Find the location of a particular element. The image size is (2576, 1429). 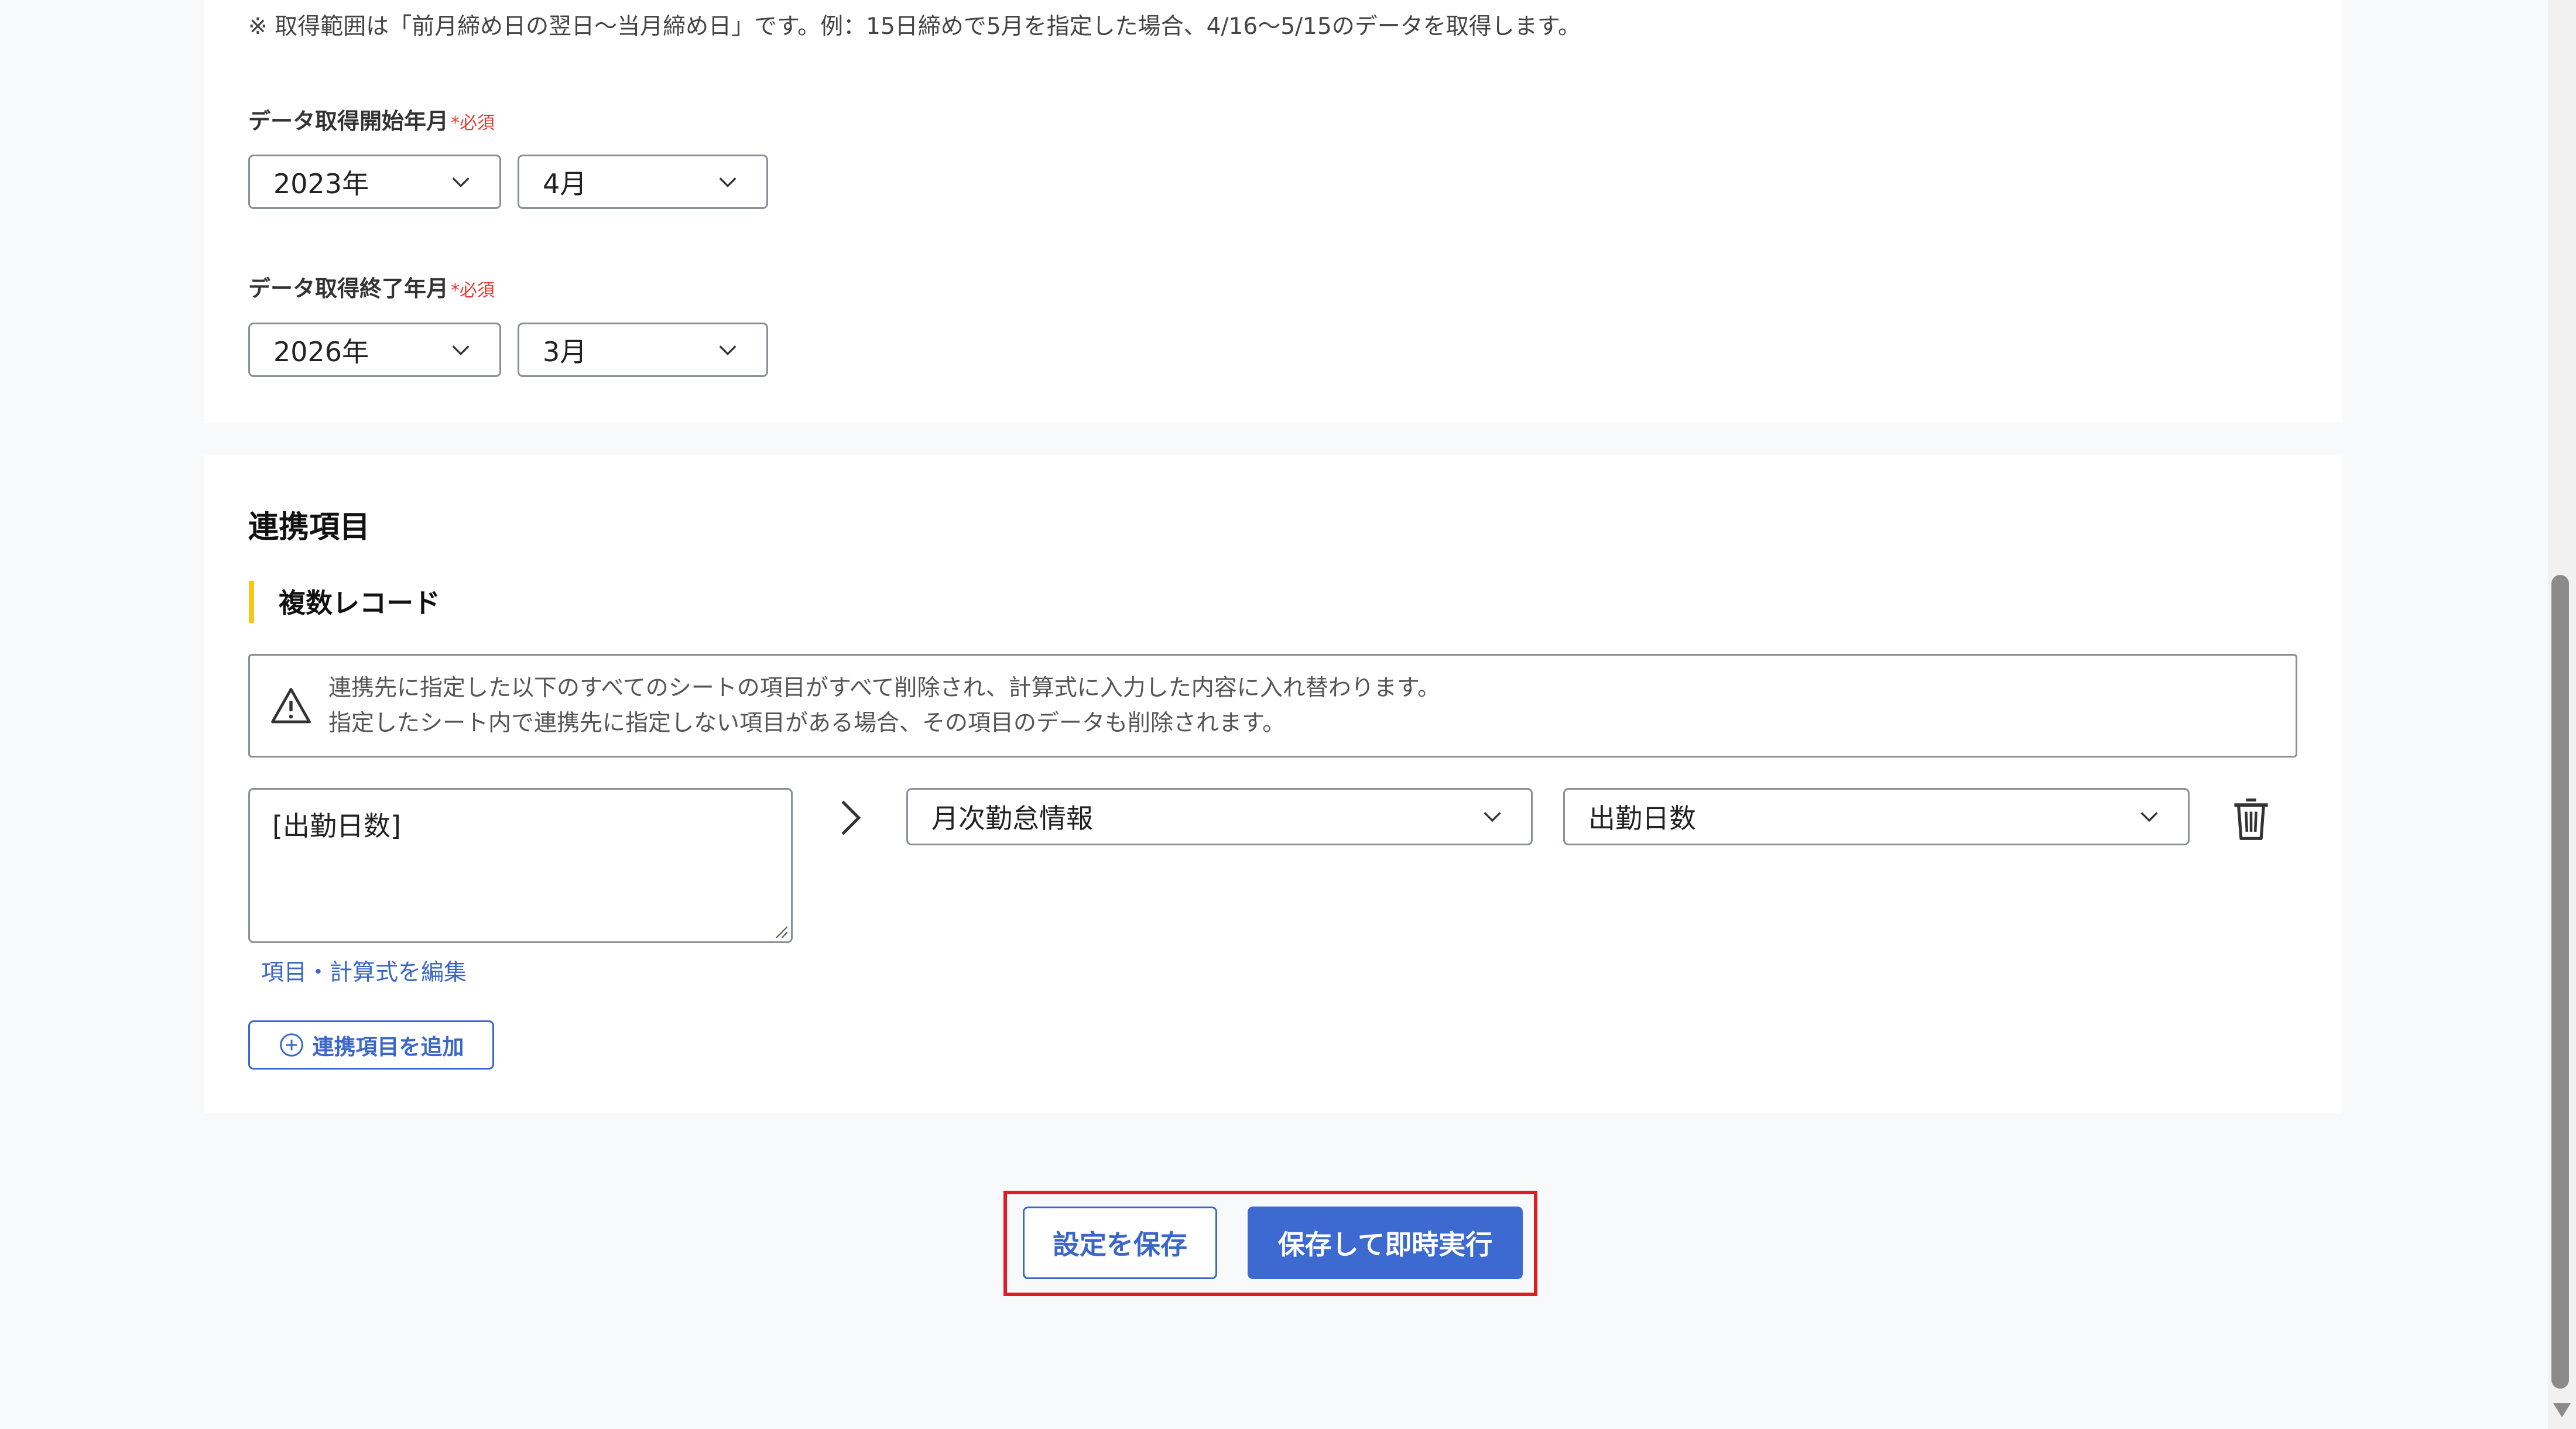

formula-textarea: [出勤日数] is located at coordinates (520, 866).